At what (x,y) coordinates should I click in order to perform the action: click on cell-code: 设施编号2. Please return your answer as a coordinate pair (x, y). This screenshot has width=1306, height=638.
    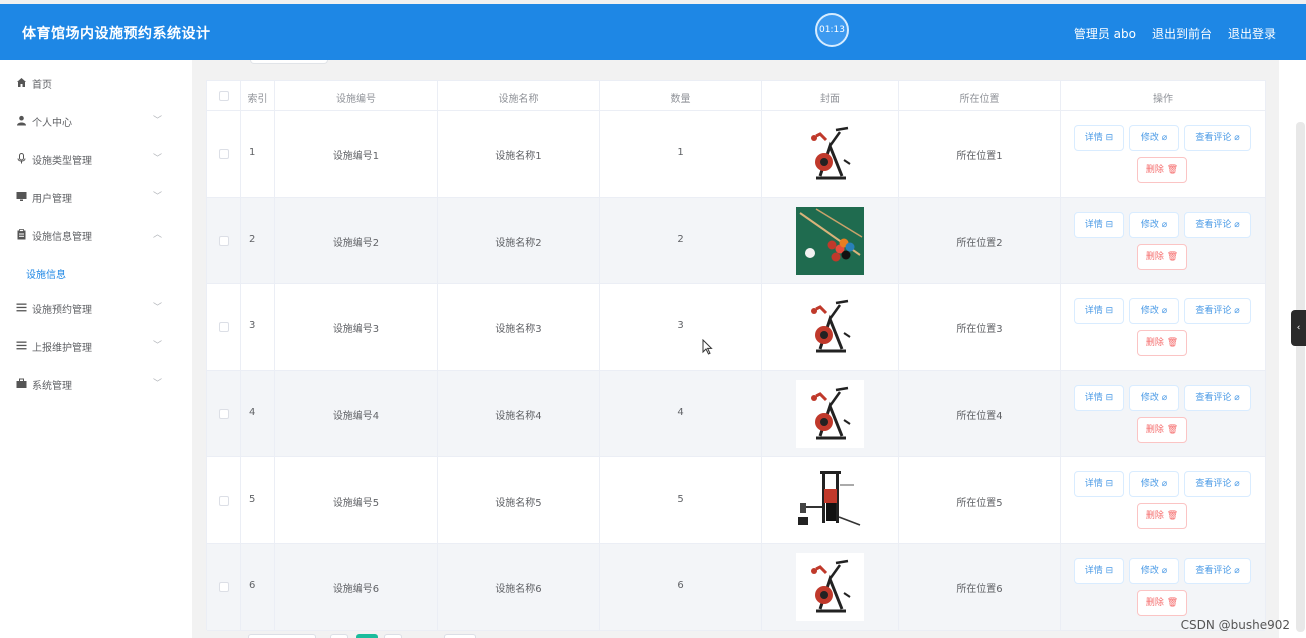
    Looking at the image, I should click on (356, 243).